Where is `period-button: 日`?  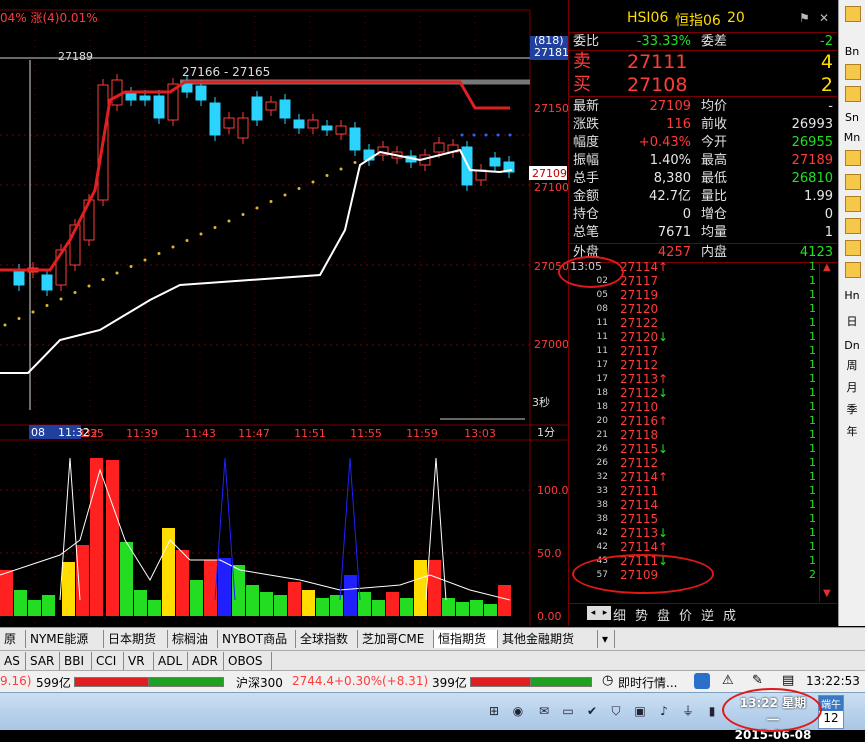 period-button: 日 is located at coordinates (852, 322).